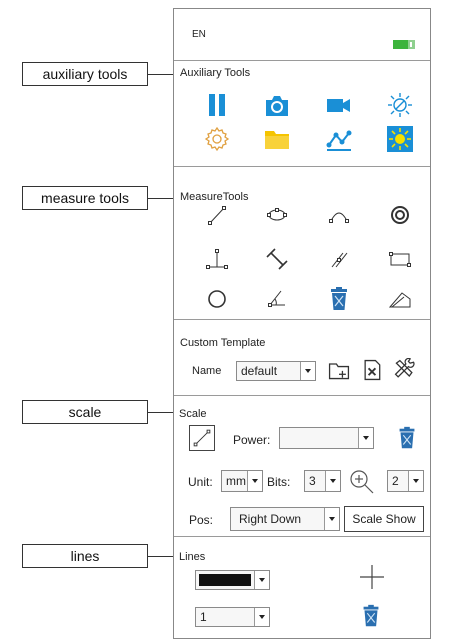 This screenshot has width=454, height=643. What do you see at coordinates (312, 481) in the screenshot?
I see `bits-value: 3` at bounding box center [312, 481].